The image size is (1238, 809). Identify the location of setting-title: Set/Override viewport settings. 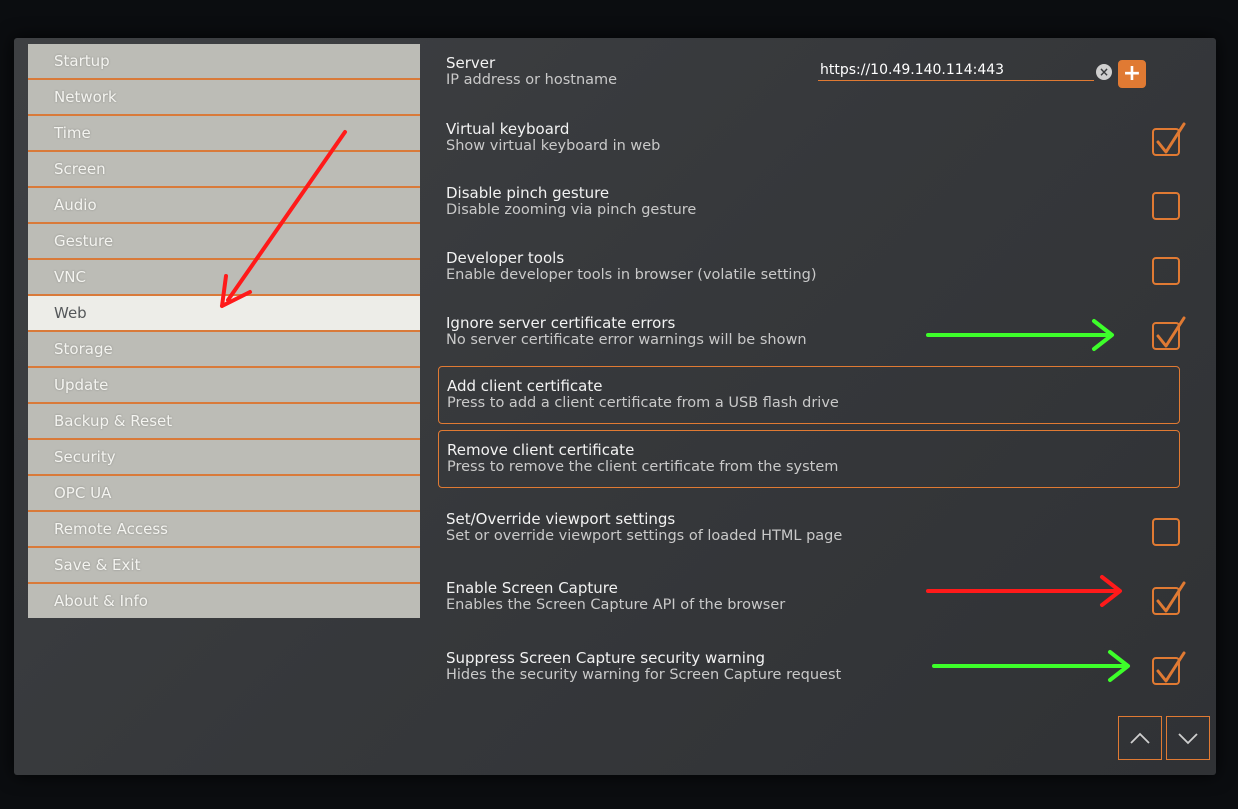
(561, 519).